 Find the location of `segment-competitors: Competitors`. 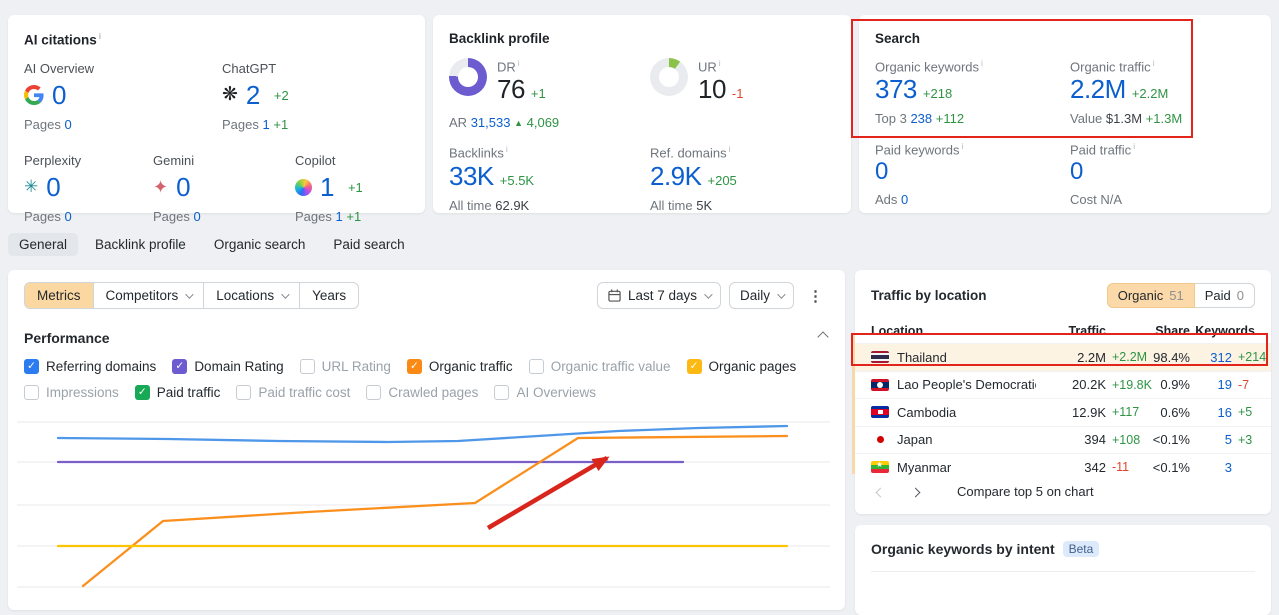

segment-competitors: Competitors is located at coordinates (148, 295).